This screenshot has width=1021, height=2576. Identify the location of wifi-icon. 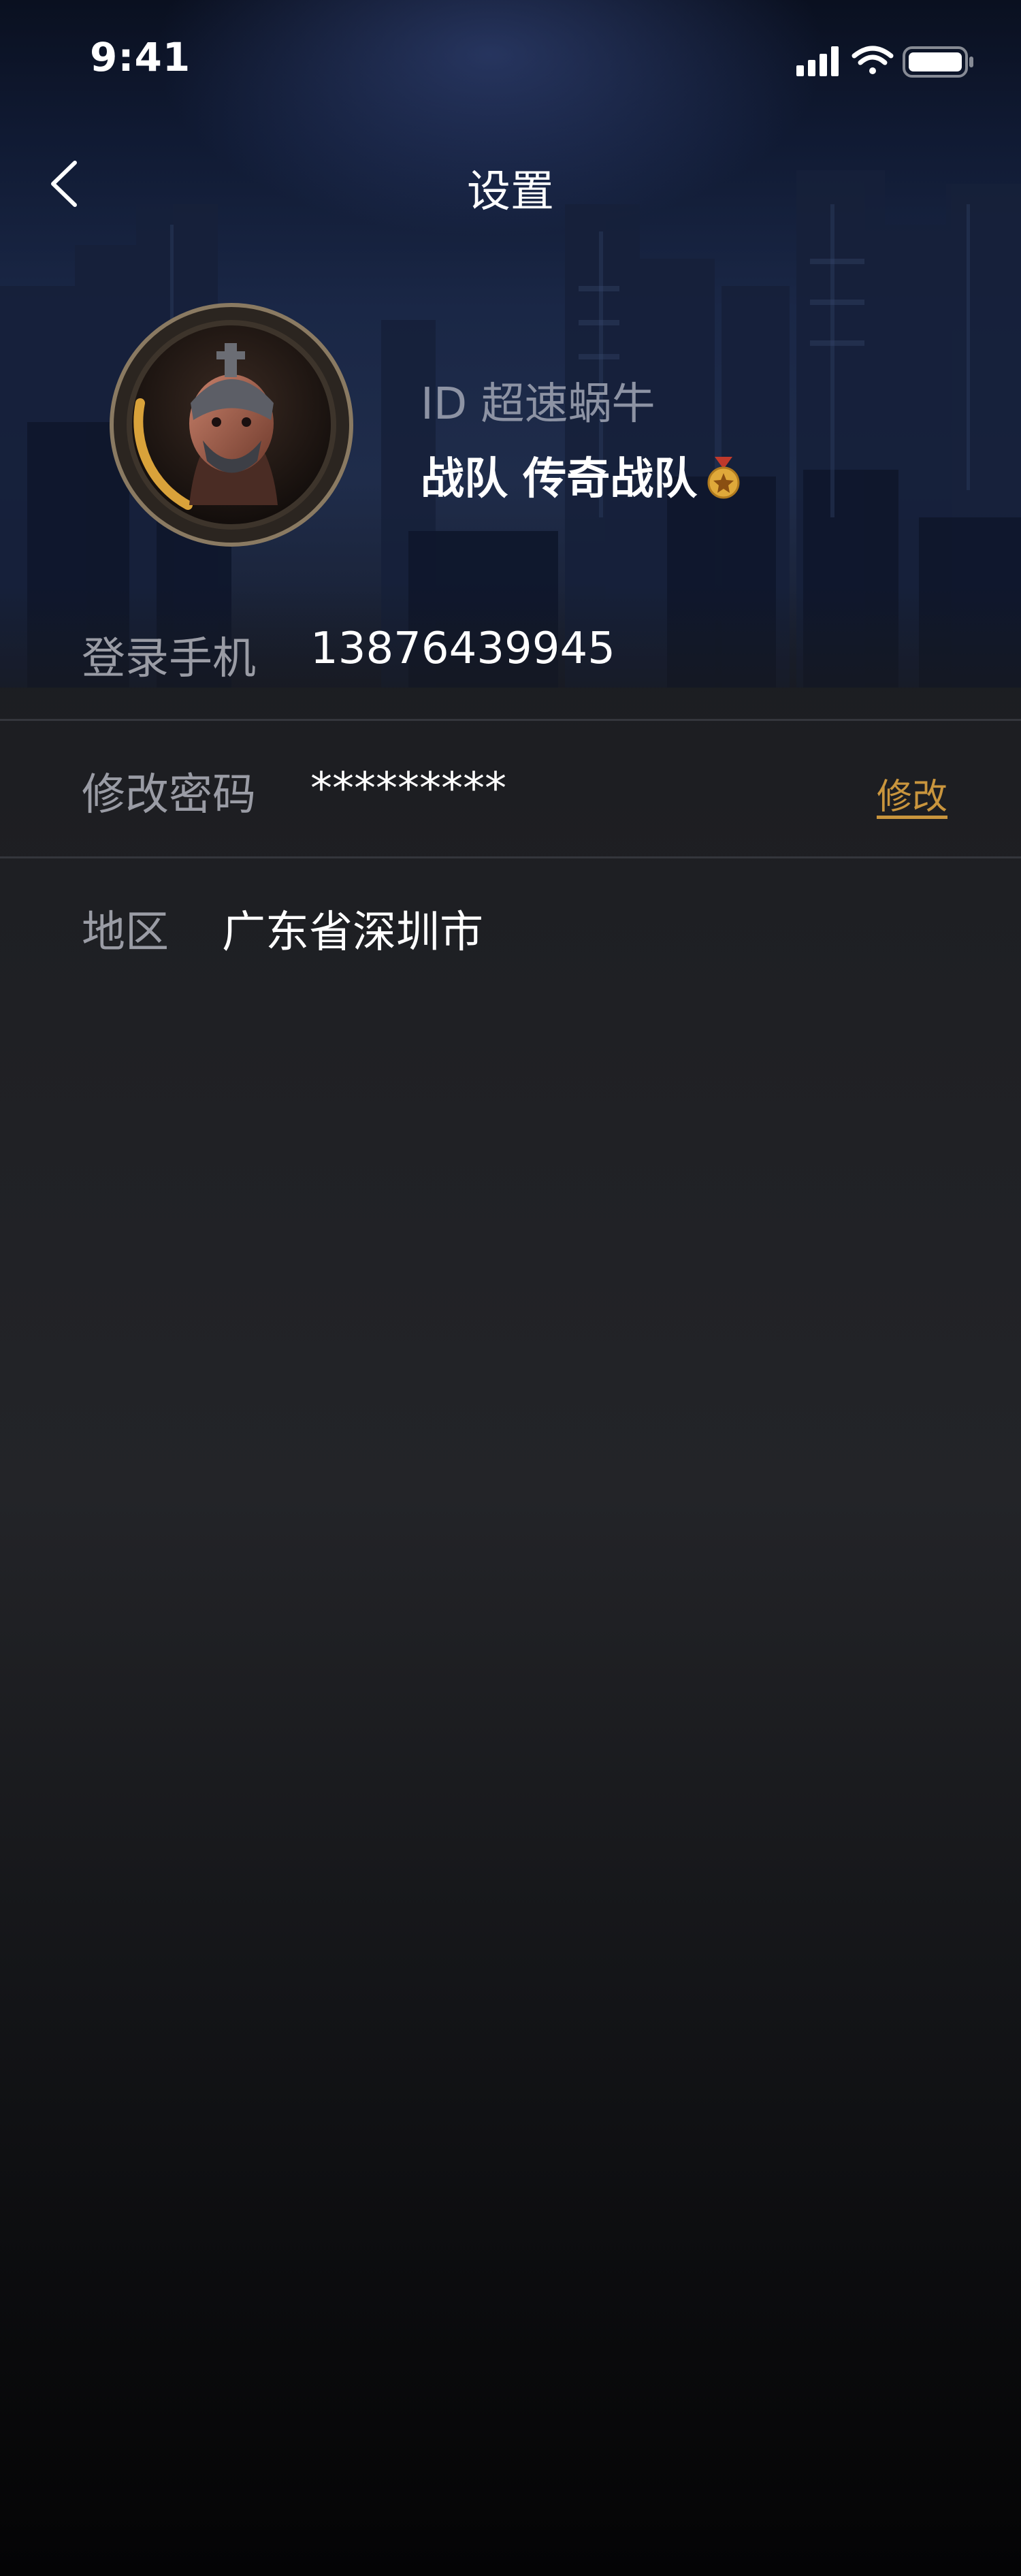
(873, 60).